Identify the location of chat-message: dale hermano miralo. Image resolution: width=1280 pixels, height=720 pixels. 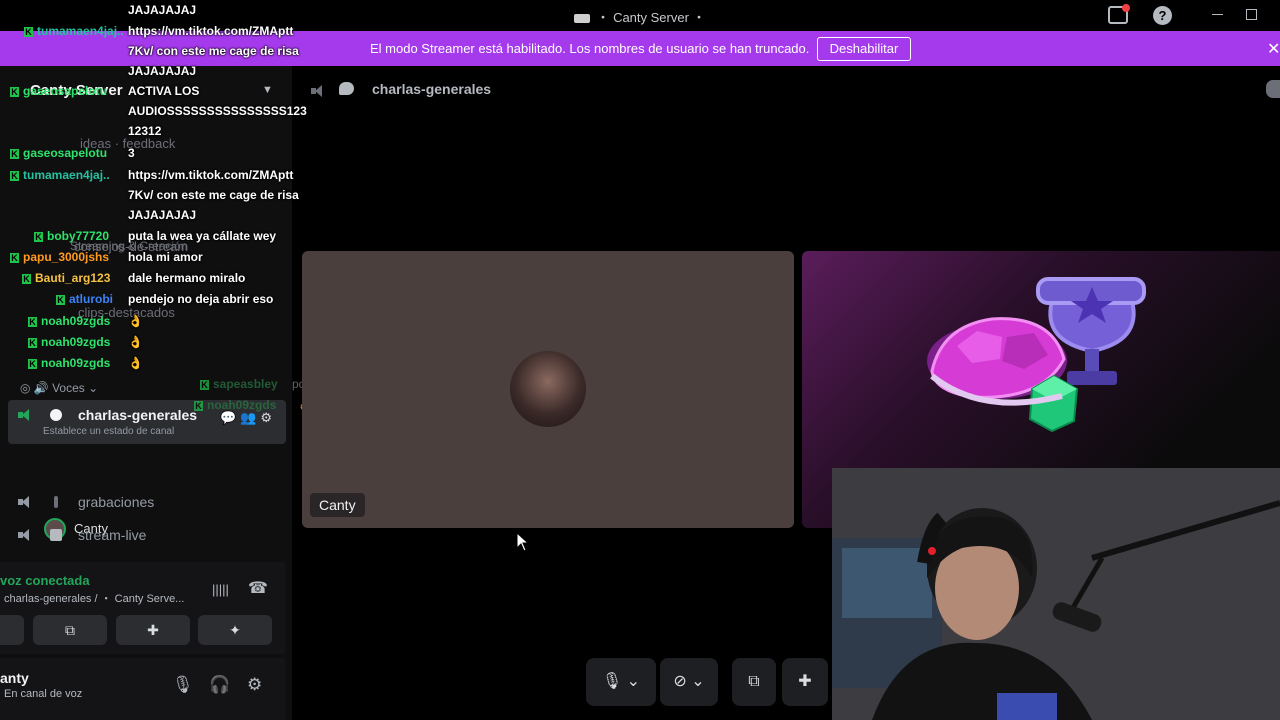
(187, 278).